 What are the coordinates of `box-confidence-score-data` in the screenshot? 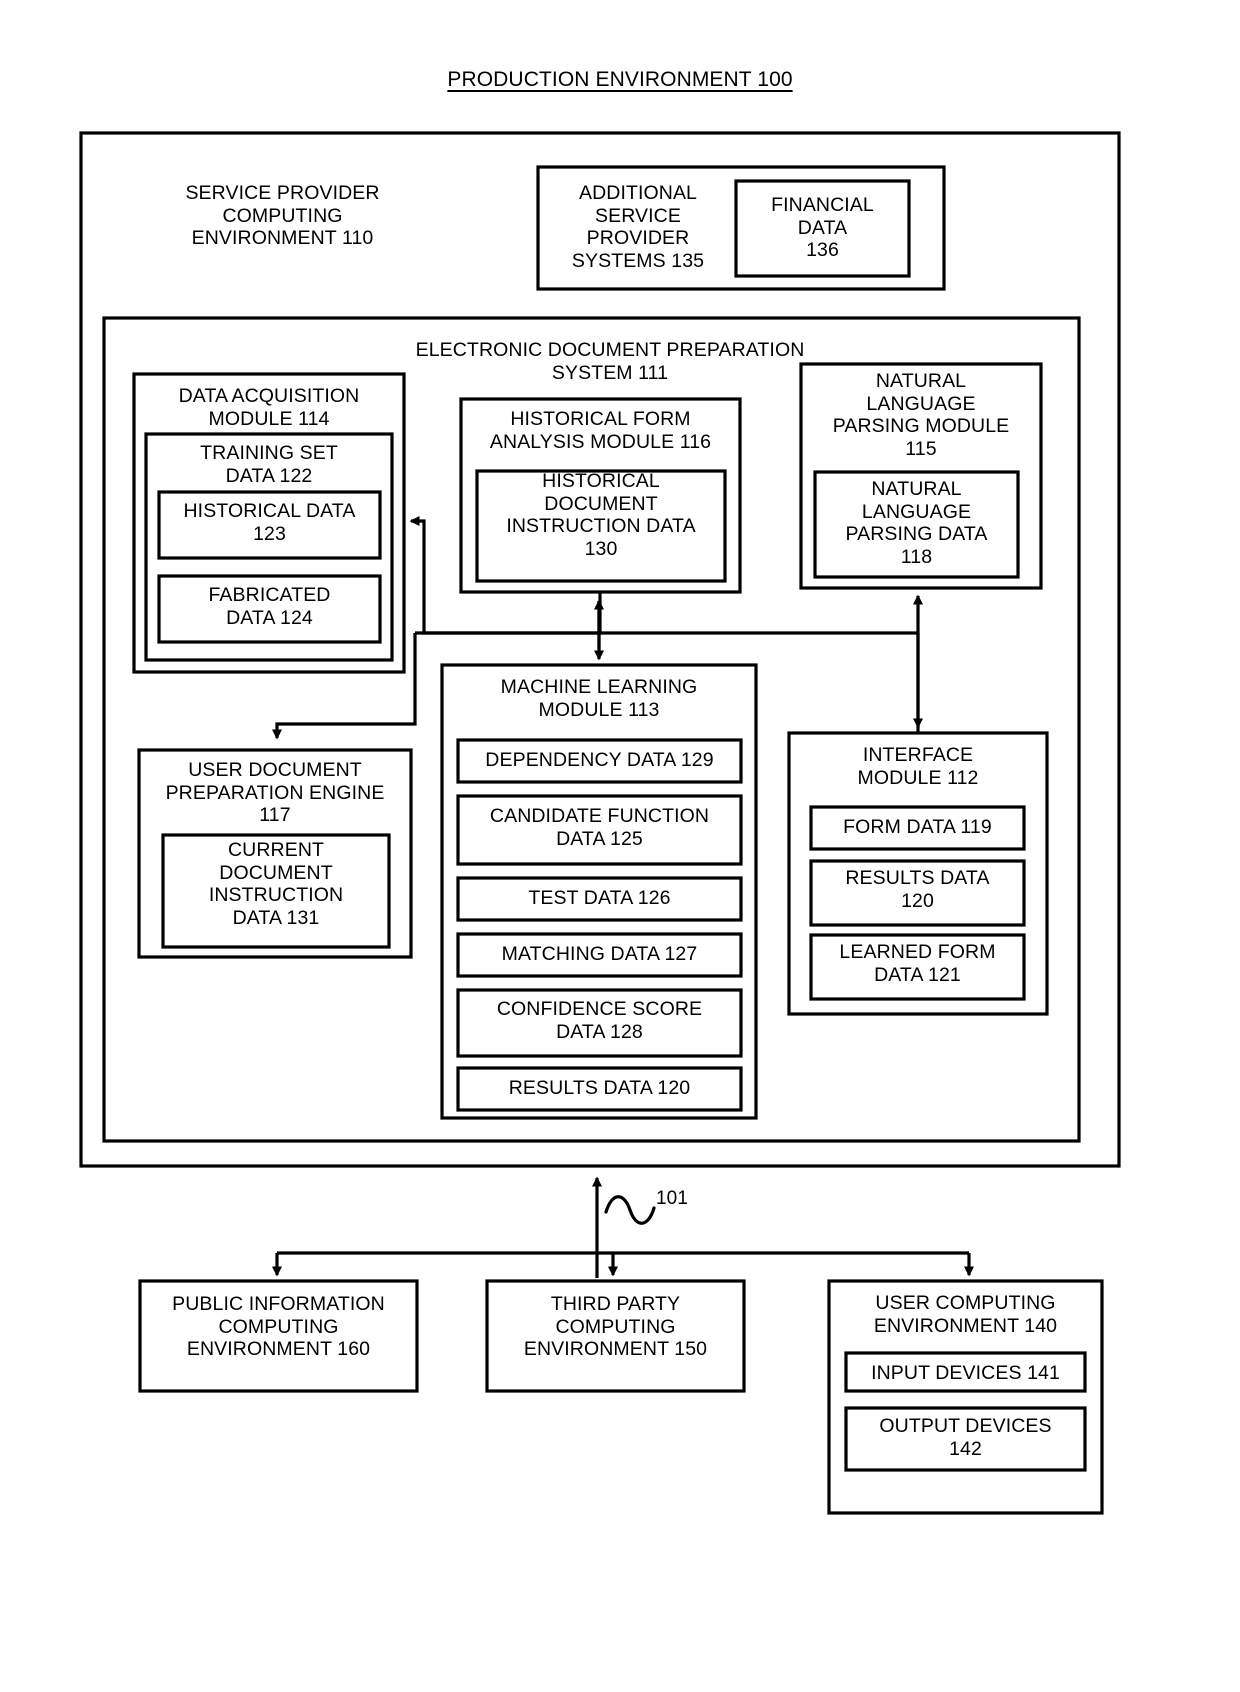 It's located at (599, 1023).